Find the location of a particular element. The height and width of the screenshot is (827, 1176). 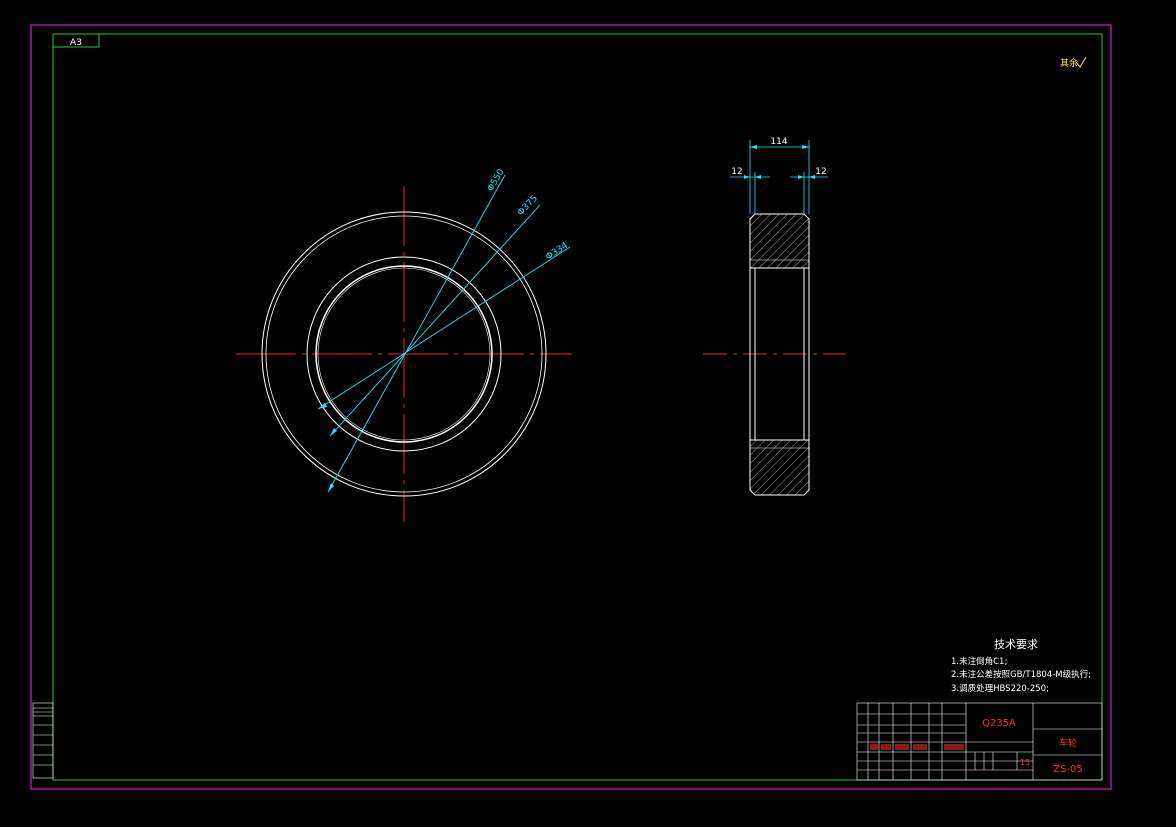

tech-req-title: 技术要求 is located at coordinates (1016, 644).